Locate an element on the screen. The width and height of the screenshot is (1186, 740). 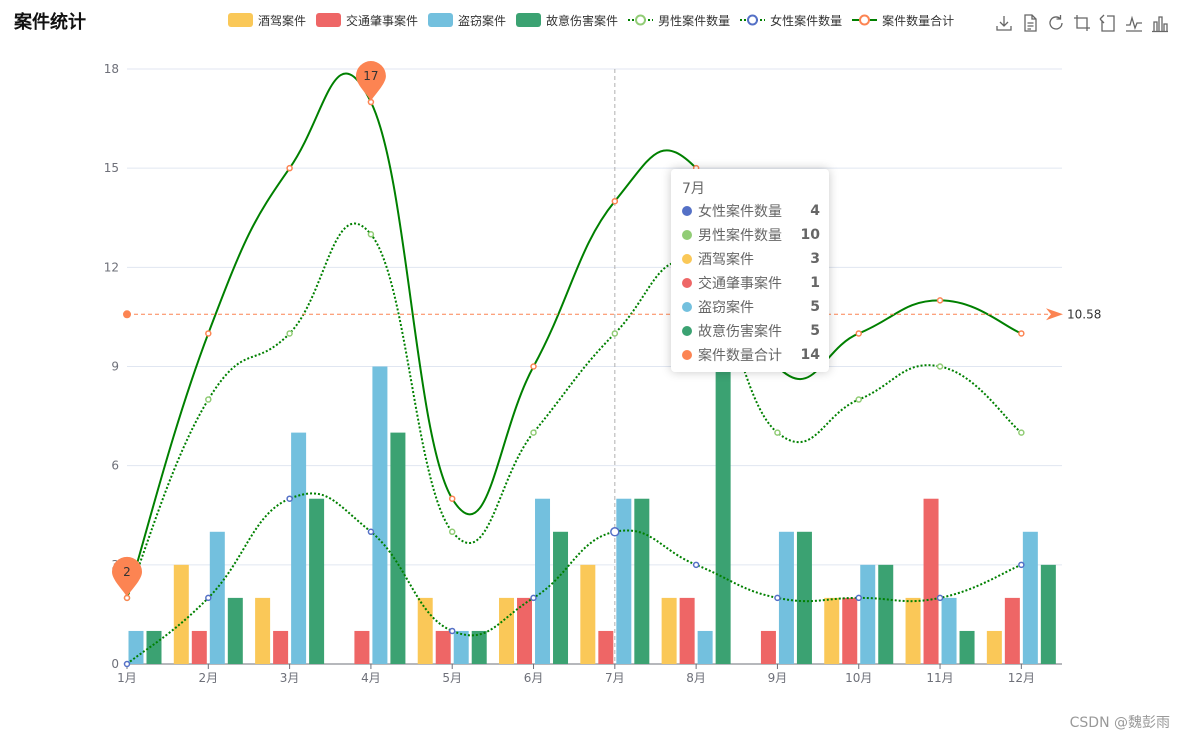
bar-盗窃案件-10月 is located at coordinates (868, 614).